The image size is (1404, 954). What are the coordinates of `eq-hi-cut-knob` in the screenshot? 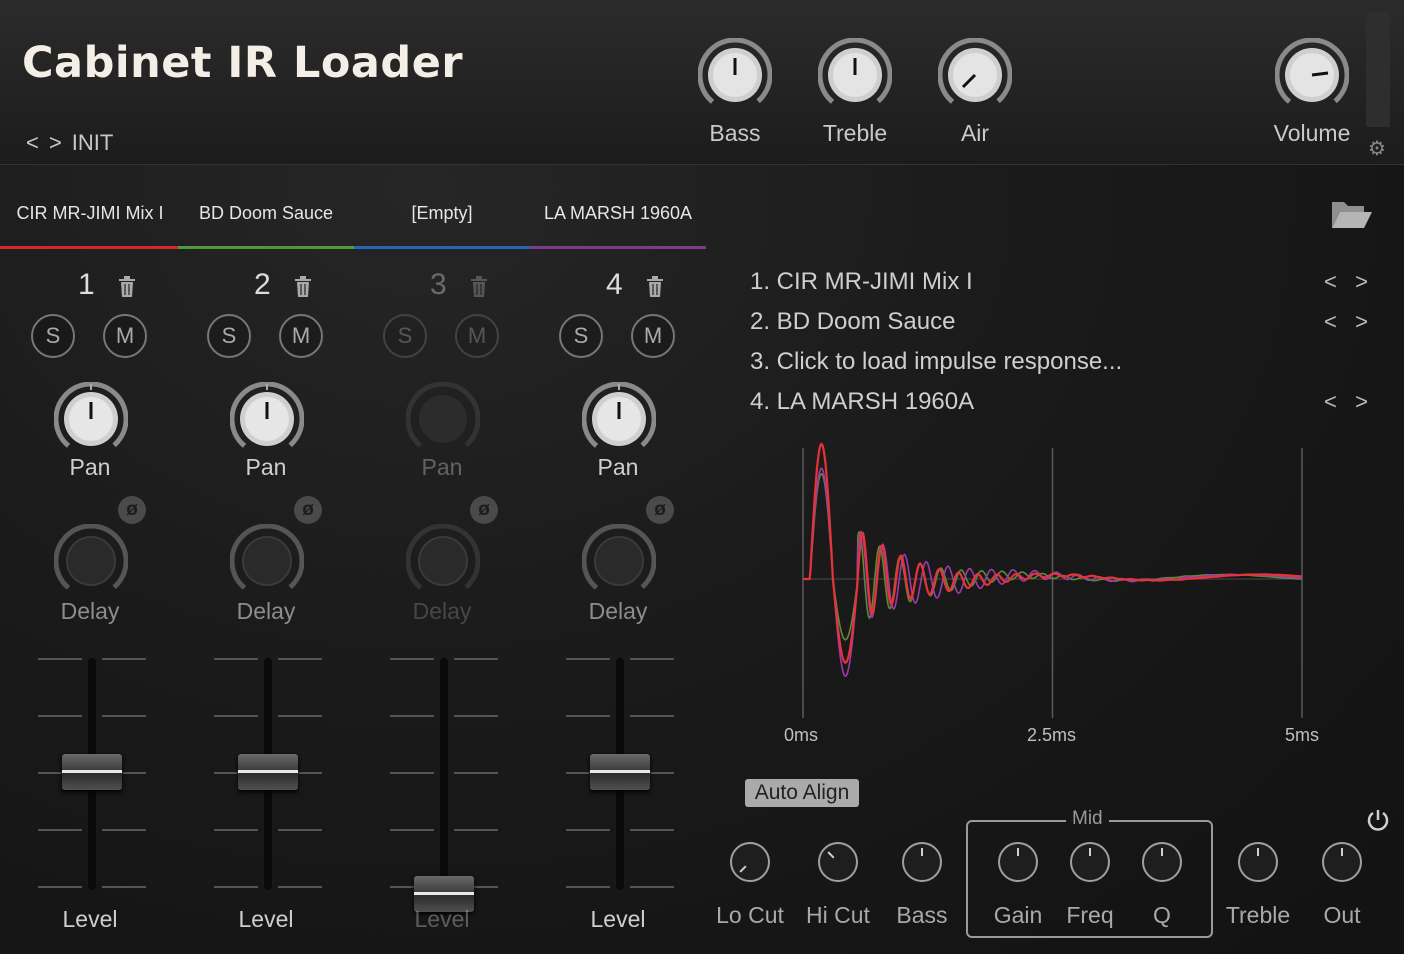 It's located at (838, 862).